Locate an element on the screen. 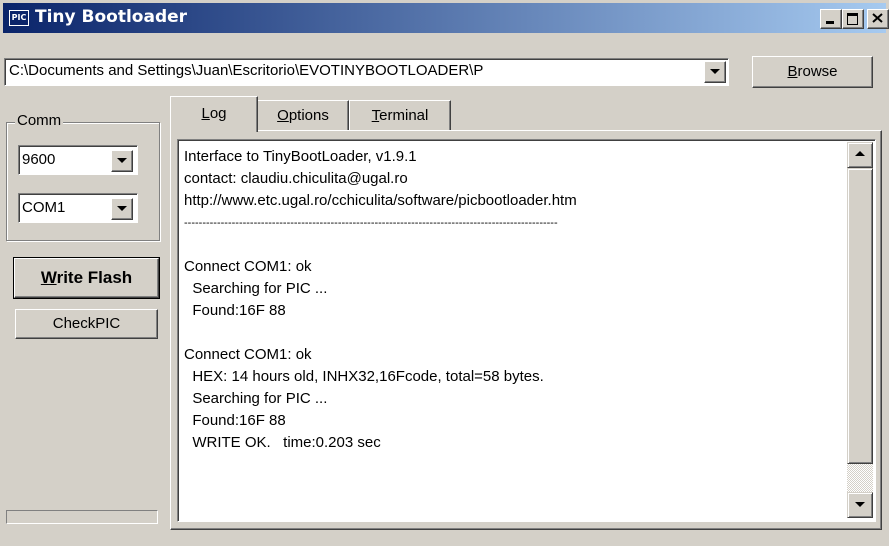  baud-dropdown-arrow-icon is located at coordinates (122, 161).